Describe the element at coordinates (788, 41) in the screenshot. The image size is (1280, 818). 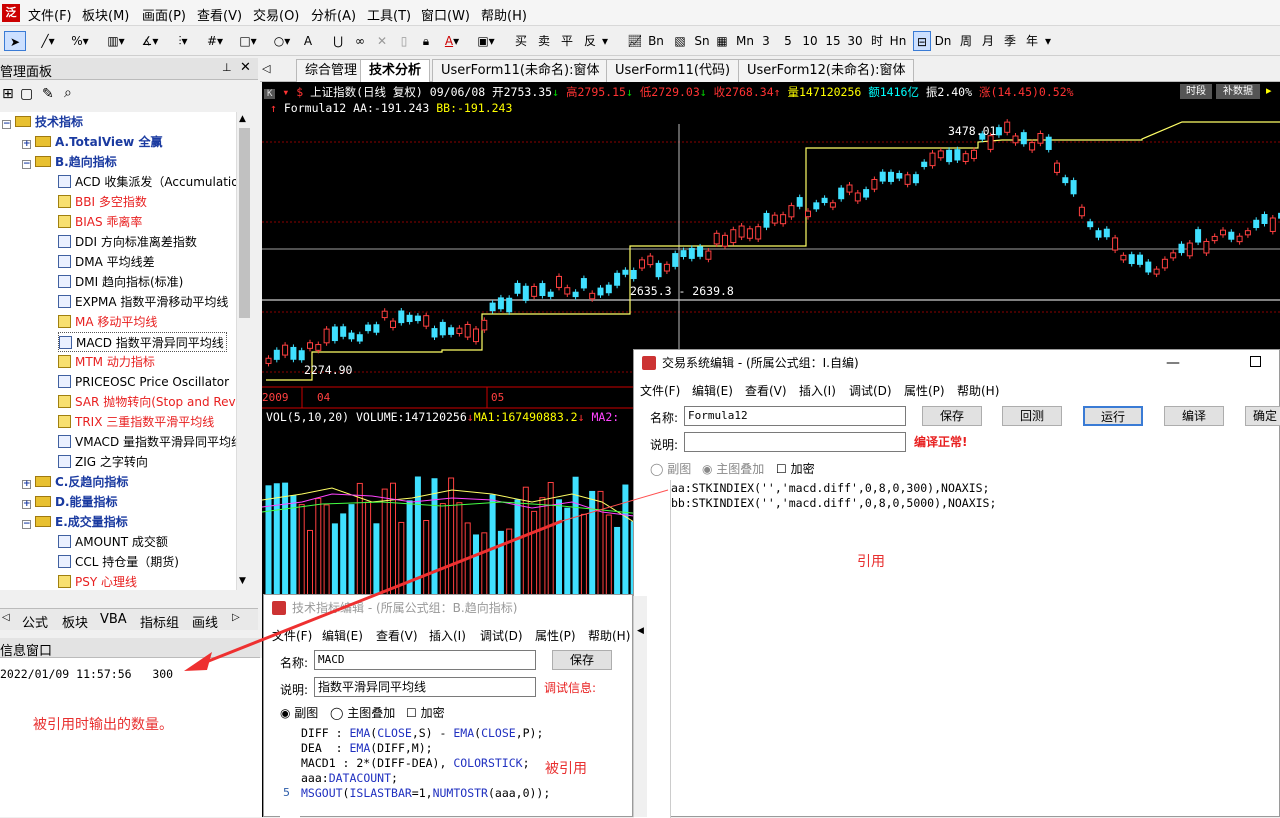
I see `period-5: 5` at that location.